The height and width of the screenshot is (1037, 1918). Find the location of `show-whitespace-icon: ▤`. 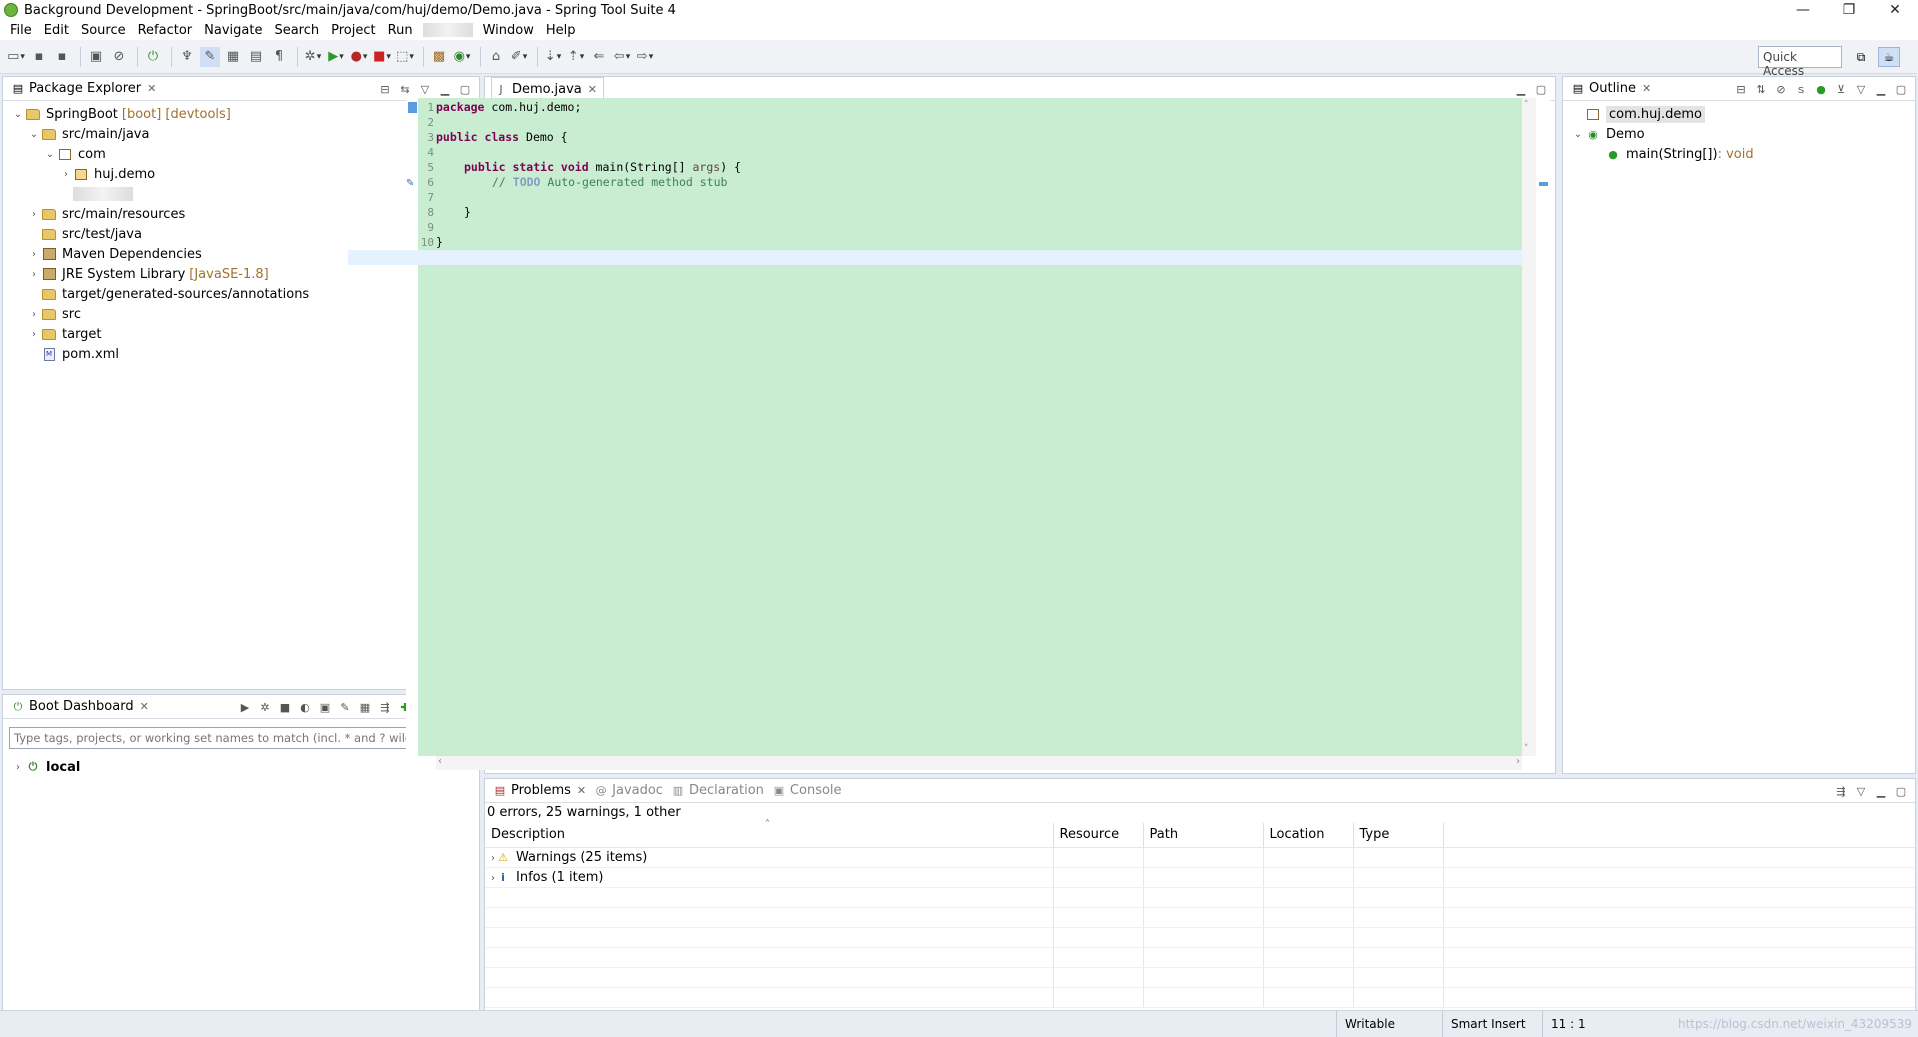

show-whitespace-icon: ▤ is located at coordinates (256, 57).